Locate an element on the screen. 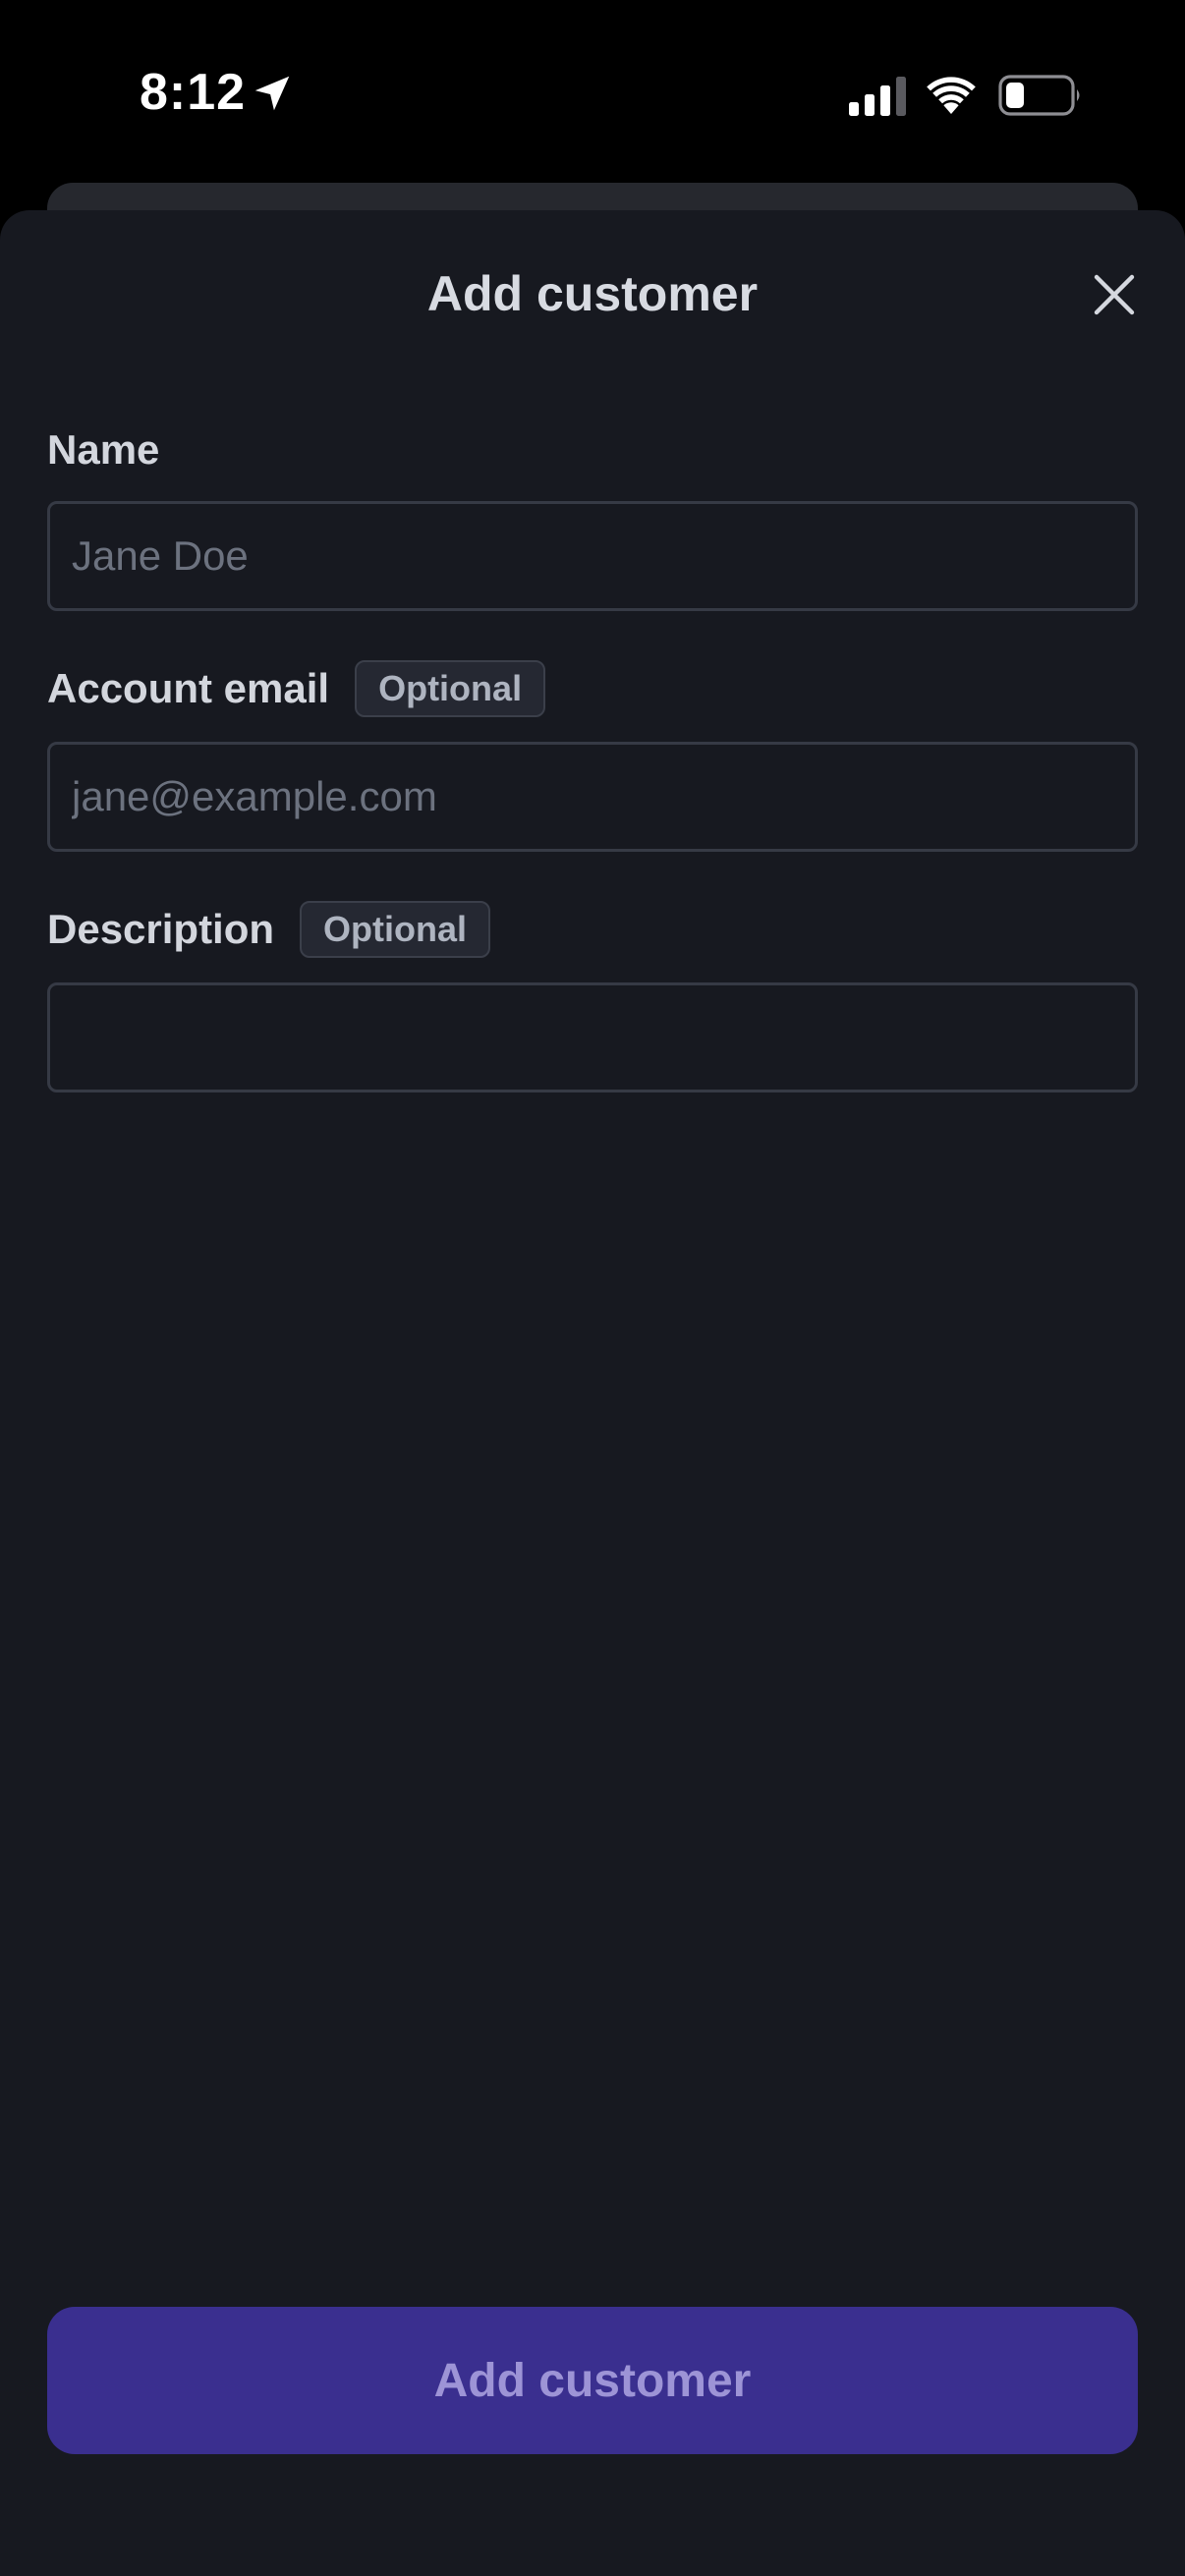 The width and height of the screenshot is (1185, 2576). location-arrow-icon is located at coordinates (272, 93).